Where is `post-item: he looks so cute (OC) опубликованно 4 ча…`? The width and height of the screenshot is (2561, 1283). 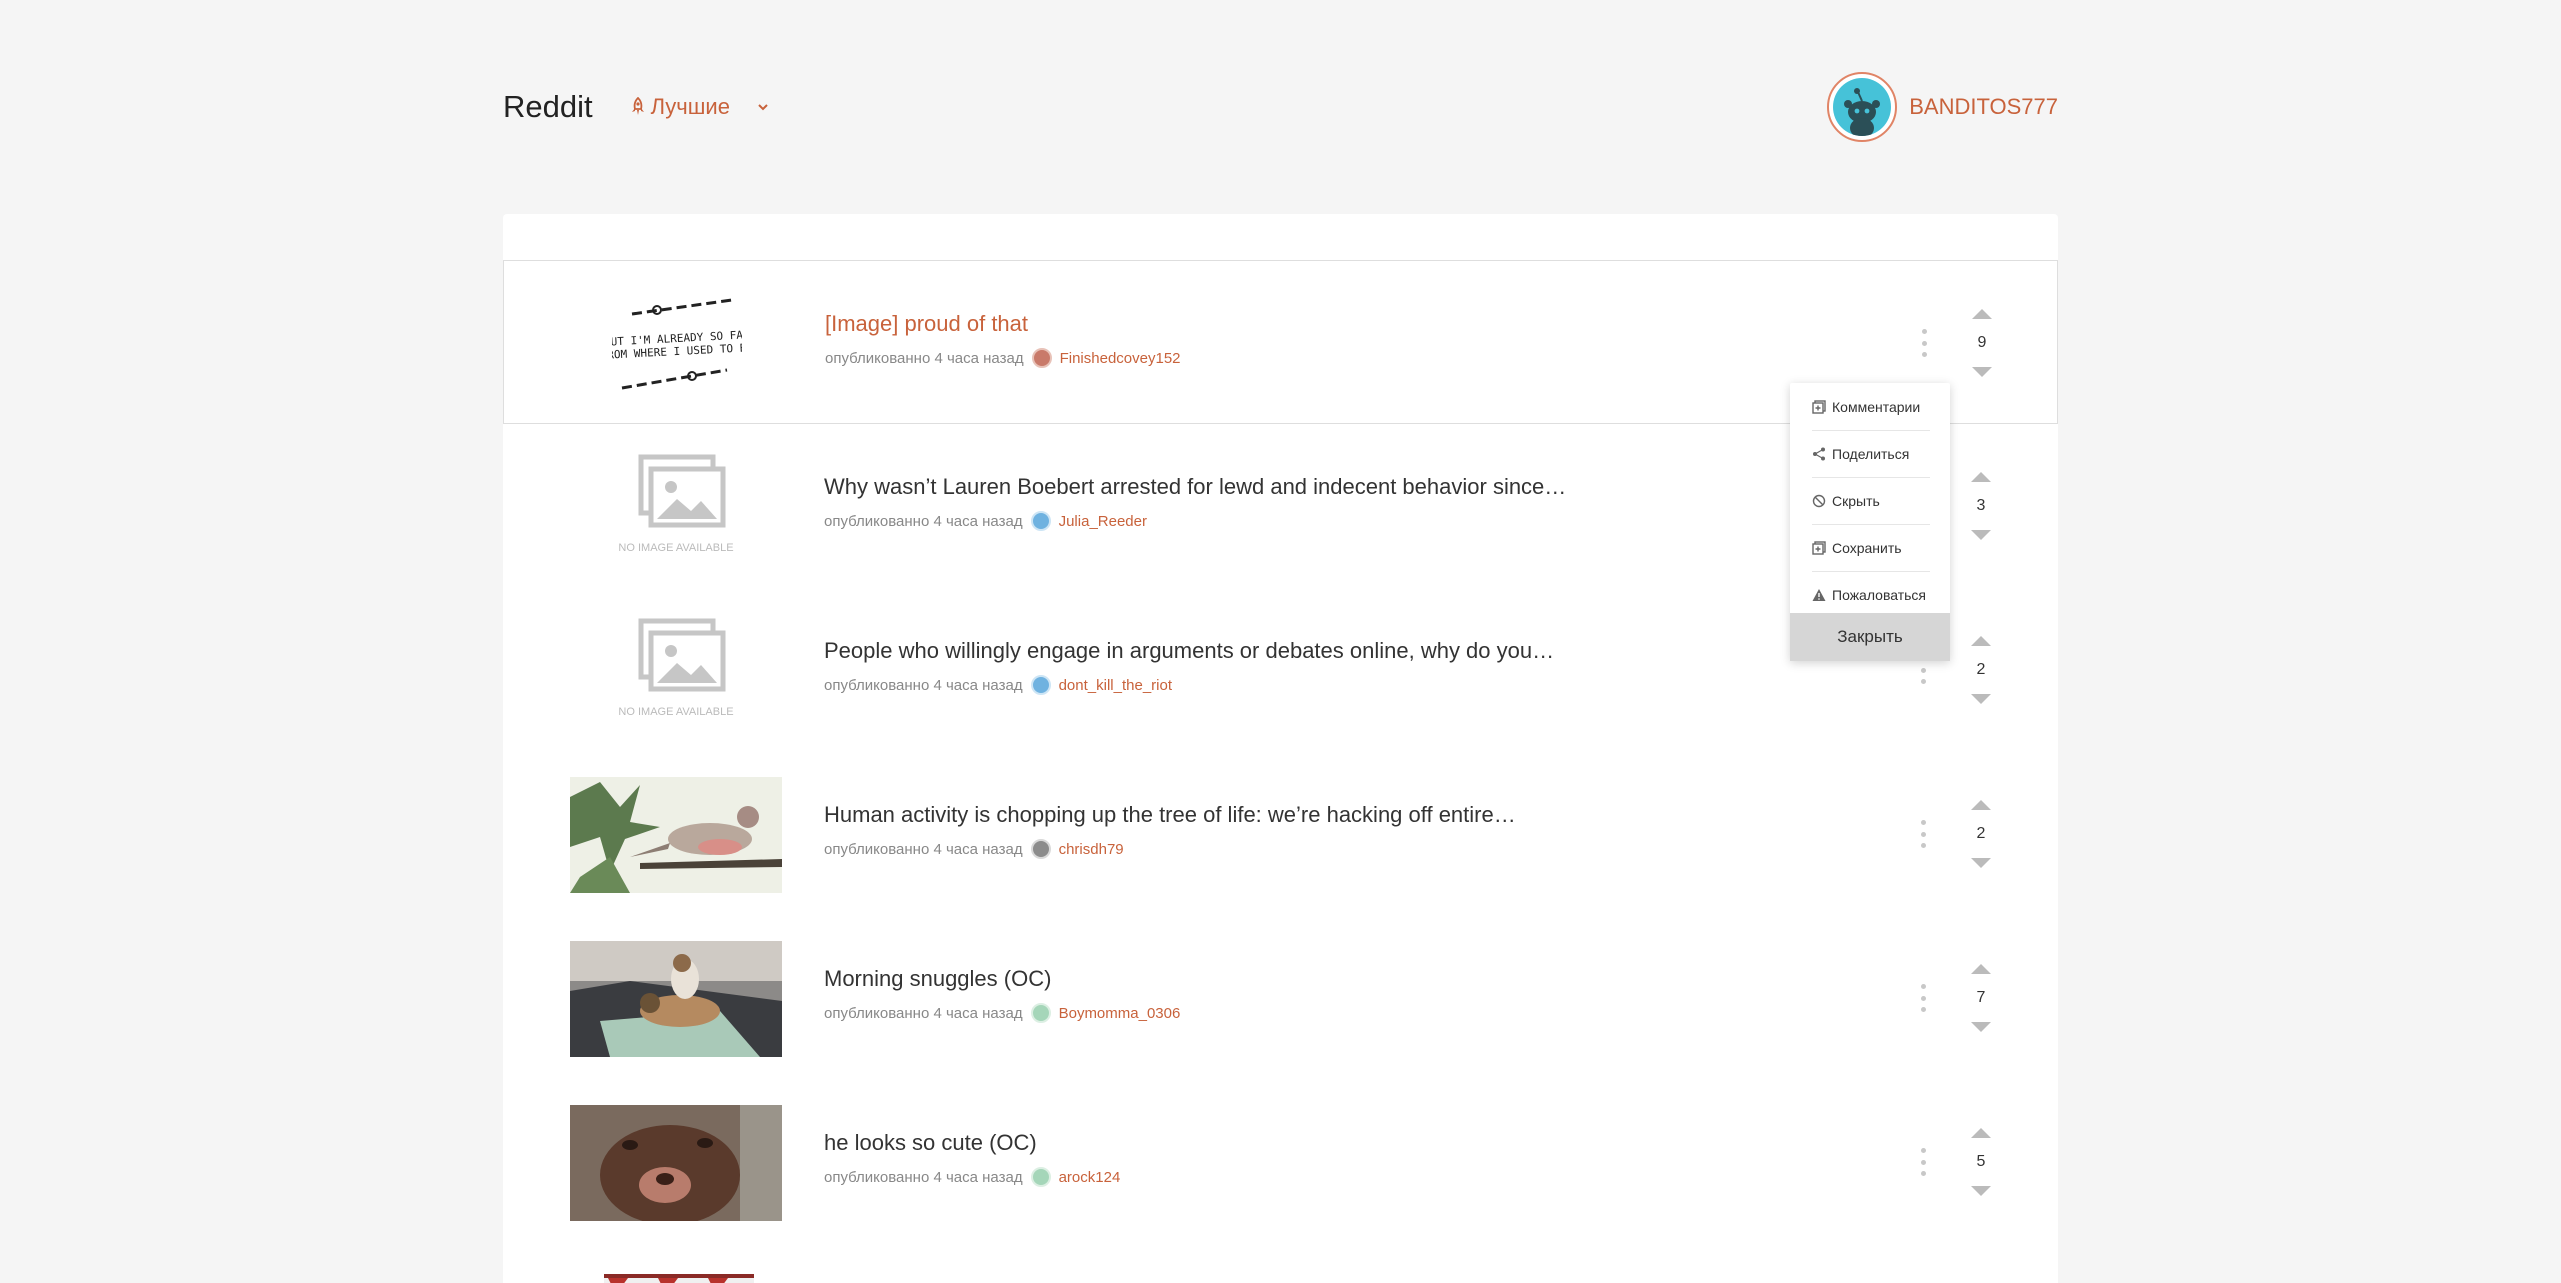
post-item: he looks so cute (OC) опубликованно 4 ча… is located at coordinates (1280, 1162).